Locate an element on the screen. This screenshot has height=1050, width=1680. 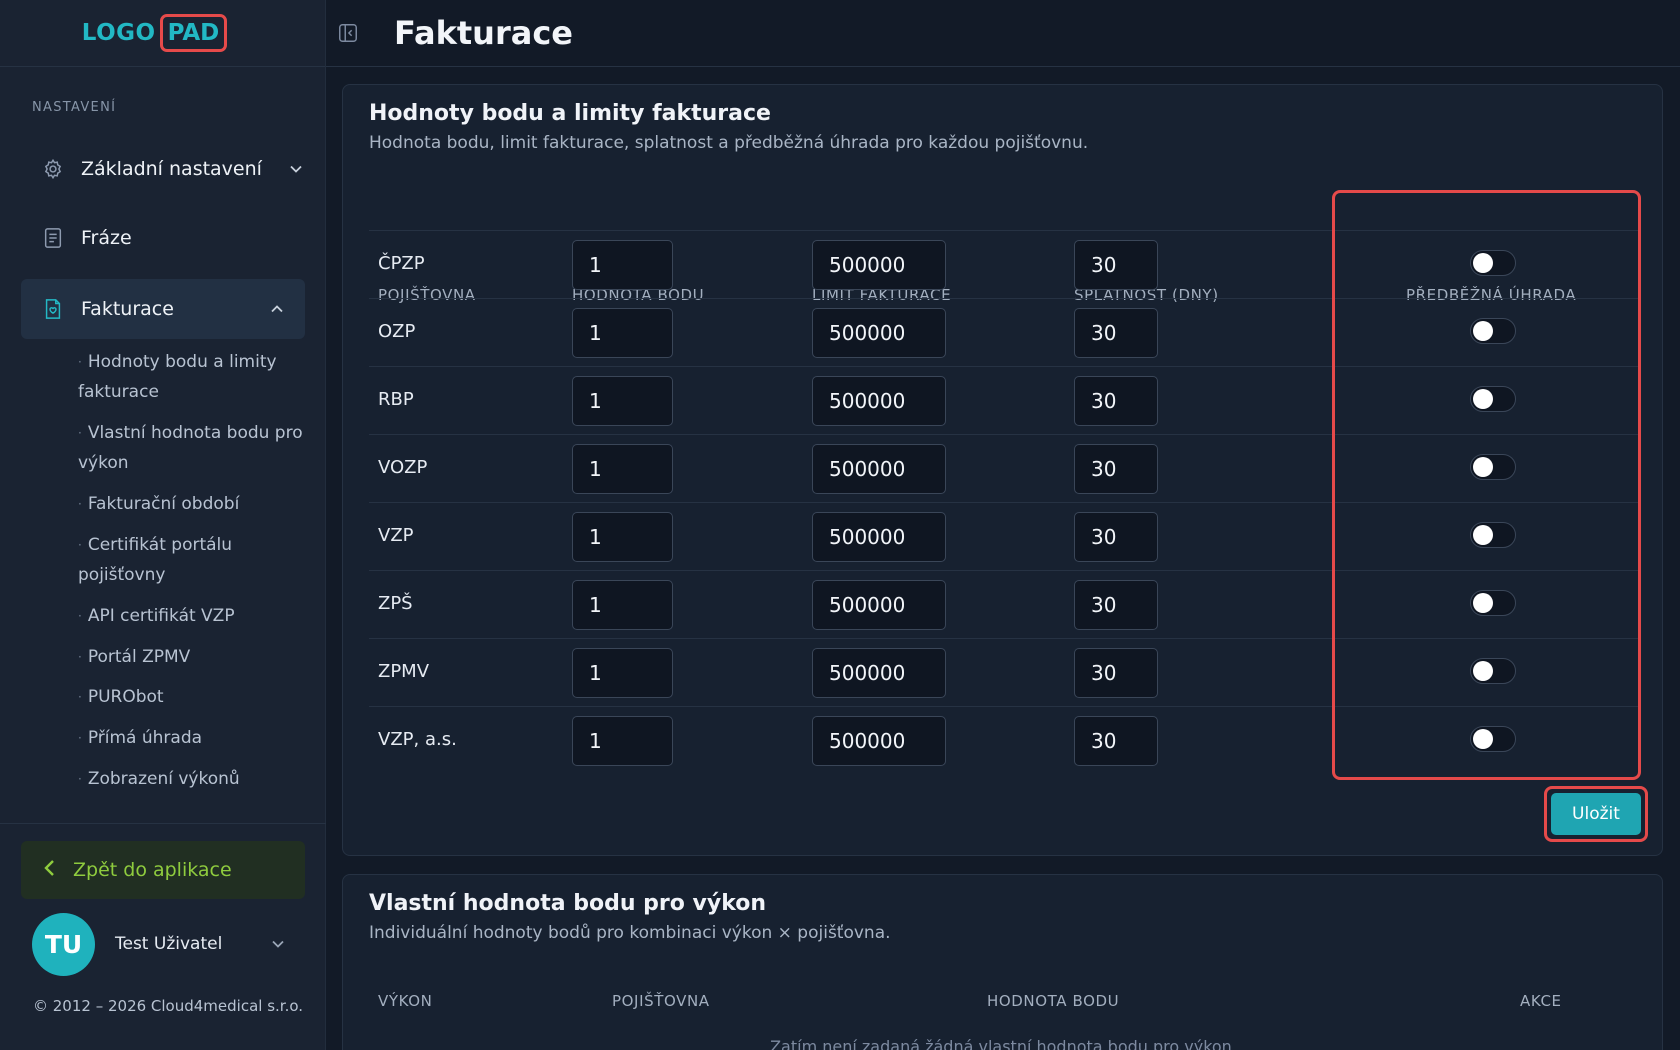
settings-section-label: NASTAVENÍ is located at coordinates (74, 107).